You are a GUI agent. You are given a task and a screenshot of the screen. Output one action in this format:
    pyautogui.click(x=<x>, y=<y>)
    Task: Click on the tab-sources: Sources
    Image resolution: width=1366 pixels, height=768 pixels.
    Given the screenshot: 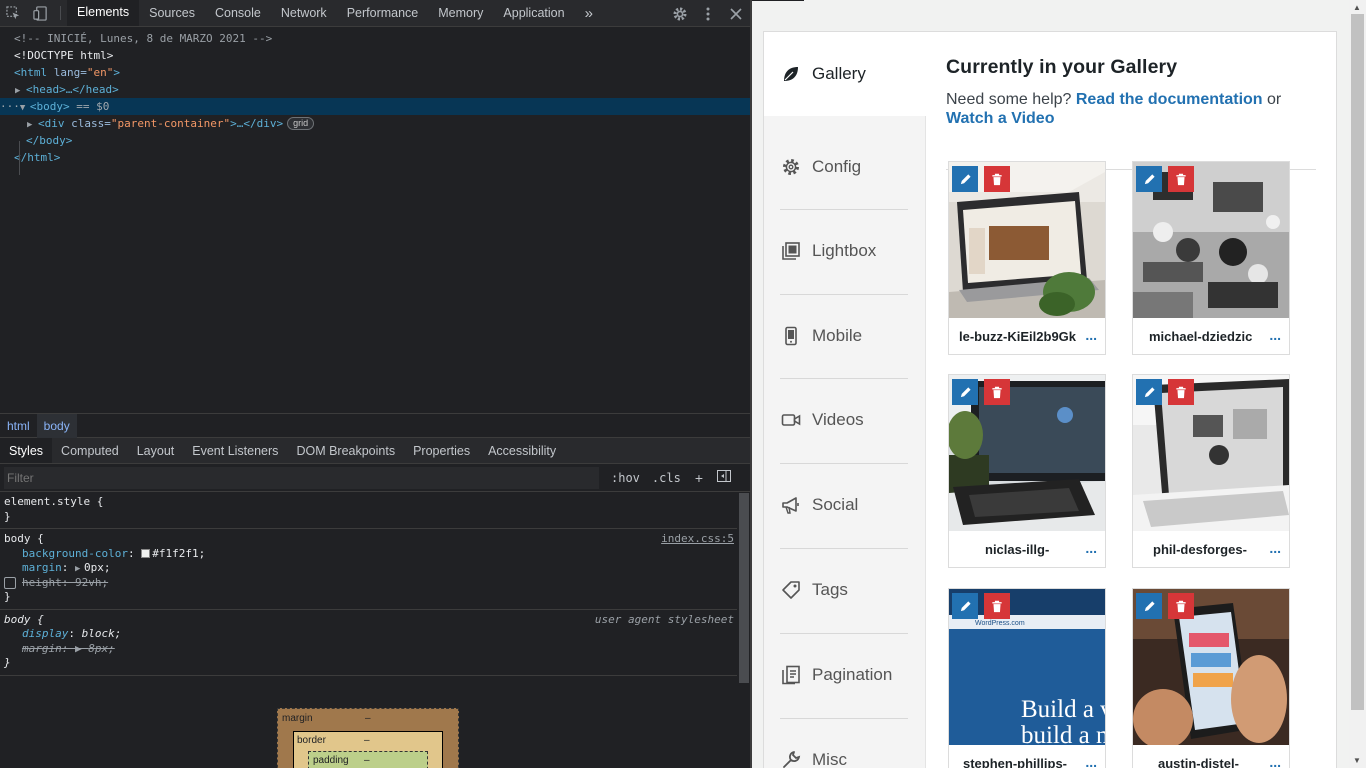 What is the action you would take?
    pyautogui.click(x=172, y=13)
    